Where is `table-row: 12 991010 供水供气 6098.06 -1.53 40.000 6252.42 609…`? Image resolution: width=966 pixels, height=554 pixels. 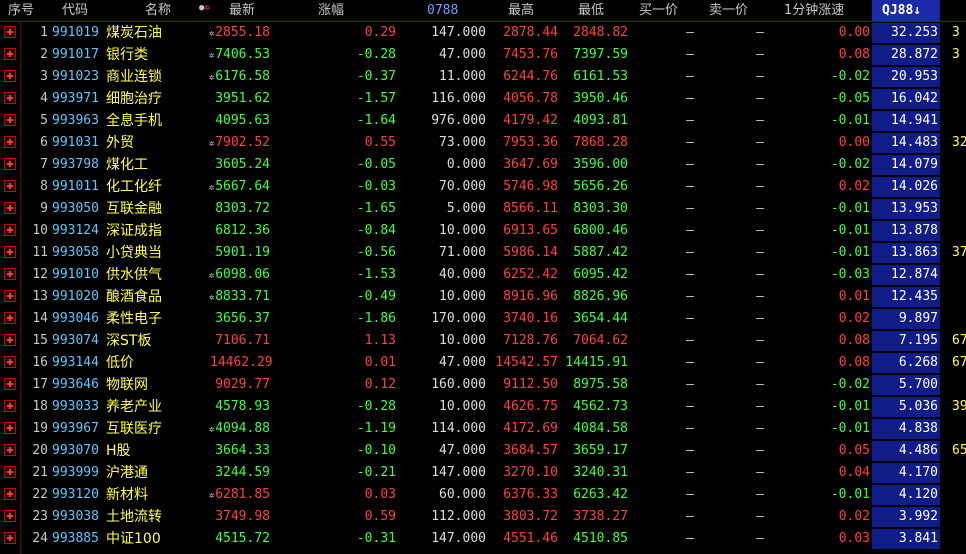 table-row: 12 991010 供水供气 6098.06 -1.53 40.000 6252.42 609… is located at coordinates (483, 275).